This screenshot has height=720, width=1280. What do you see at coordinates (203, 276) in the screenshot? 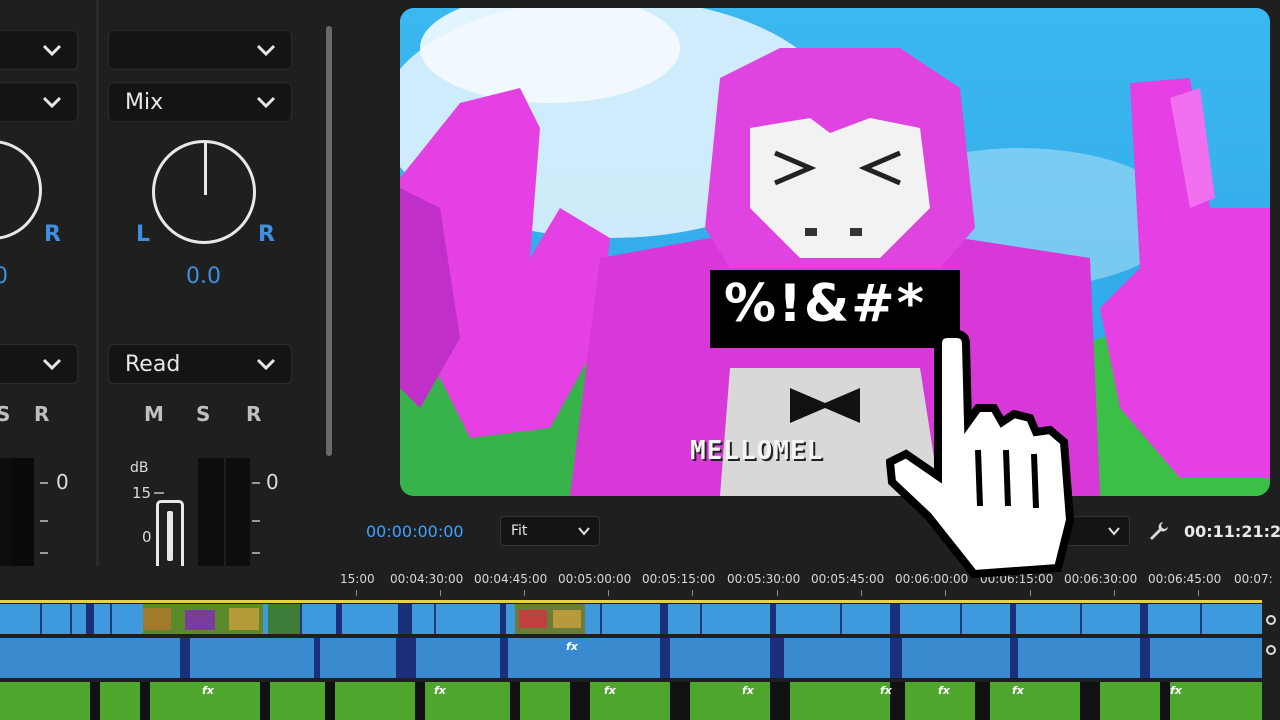
I see `right-channel-pan-value: 0.0` at bounding box center [203, 276].